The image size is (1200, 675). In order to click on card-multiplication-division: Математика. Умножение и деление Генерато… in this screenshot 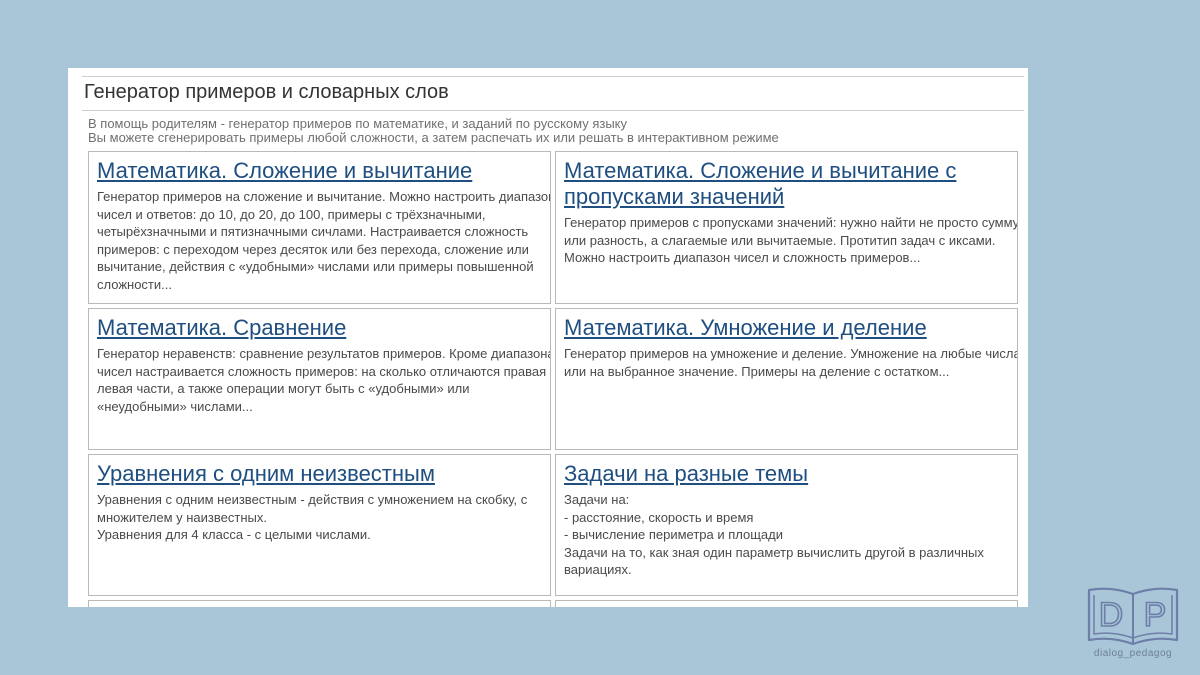, I will do `click(786, 379)`.